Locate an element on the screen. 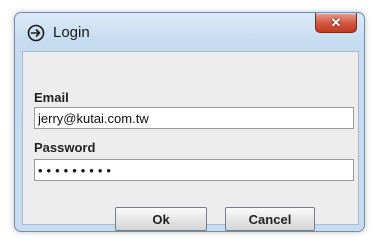  close-button: ✕ is located at coordinates (336, 23).